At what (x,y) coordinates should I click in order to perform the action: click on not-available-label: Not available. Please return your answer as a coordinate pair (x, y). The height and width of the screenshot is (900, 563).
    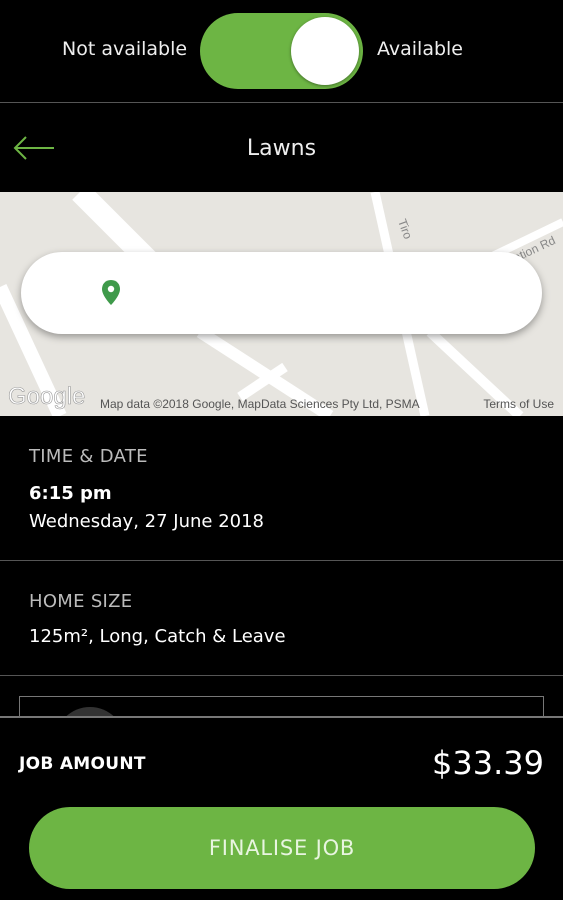
    Looking at the image, I should click on (125, 49).